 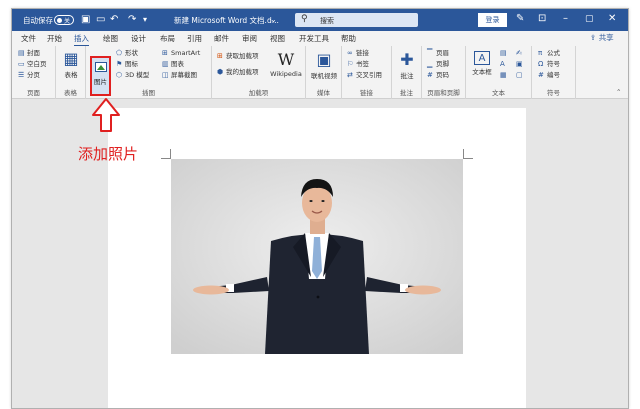 What do you see at coordinates (167, 38) in the screenshot?
I see `tab-layout: 布局` at bounding box center [167, 38].